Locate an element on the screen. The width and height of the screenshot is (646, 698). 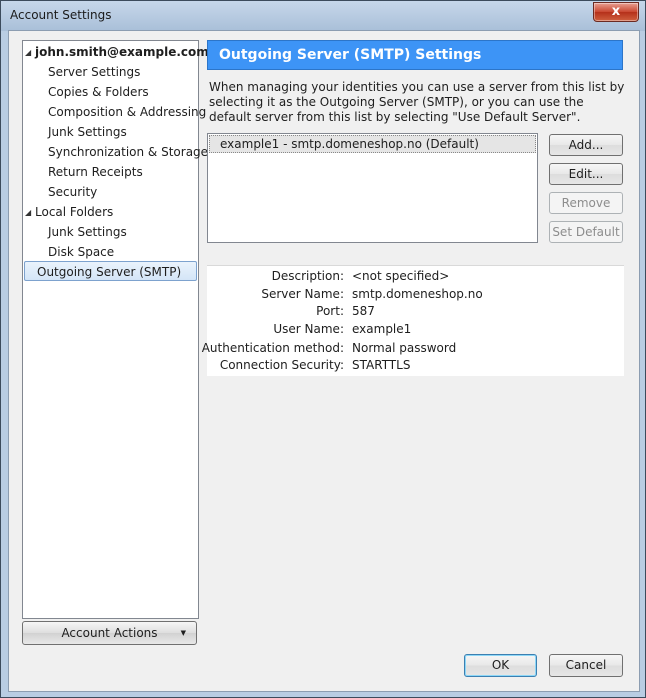
tree-item-security: Security is located at coordinates (72, 192).